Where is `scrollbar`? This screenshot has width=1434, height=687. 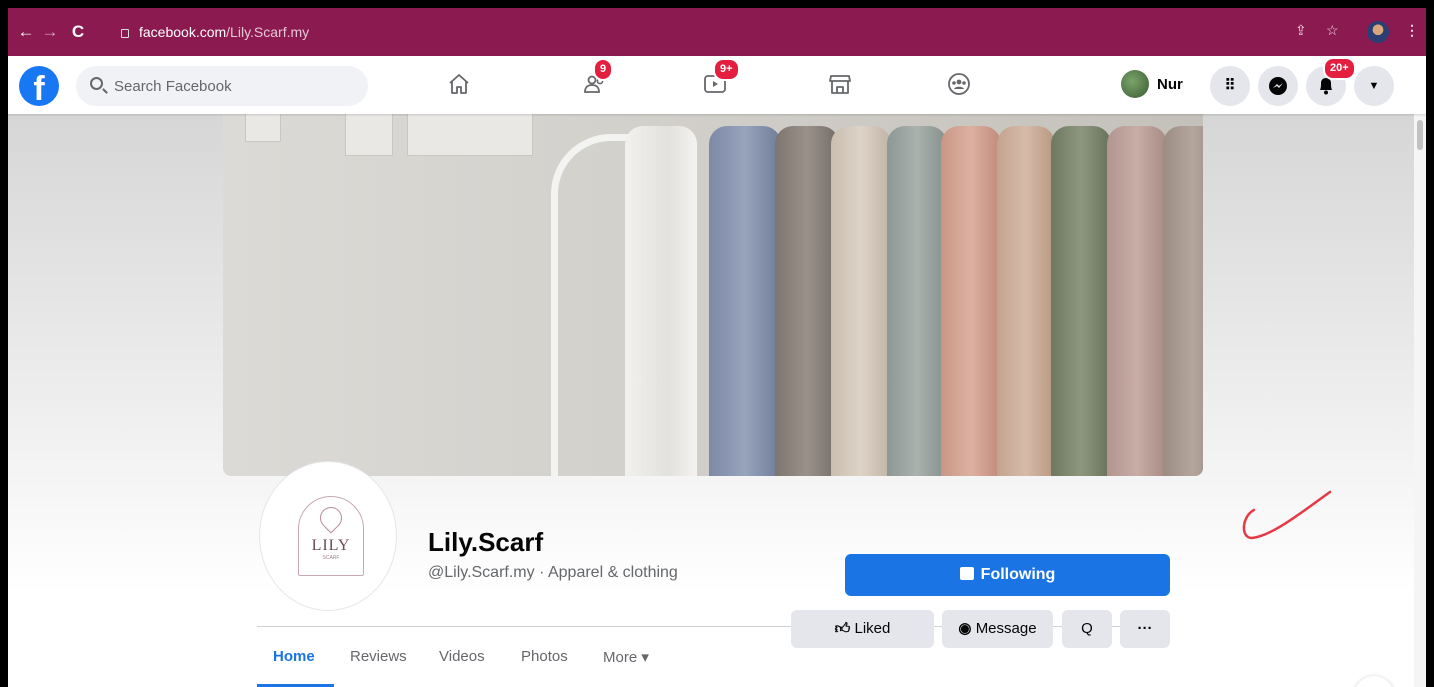
scrollbar is located at coordinates (1420, 400).